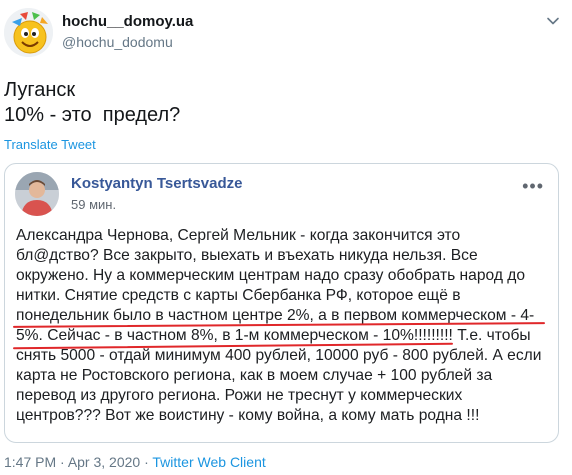 Image resolution: width=572 pixels, height=475 pixels. What do you see at coordinates (92, 103) in the screenshot?
I see `tweet-text: Луганск 10% - это предел?` at bounding box center [92, 103].